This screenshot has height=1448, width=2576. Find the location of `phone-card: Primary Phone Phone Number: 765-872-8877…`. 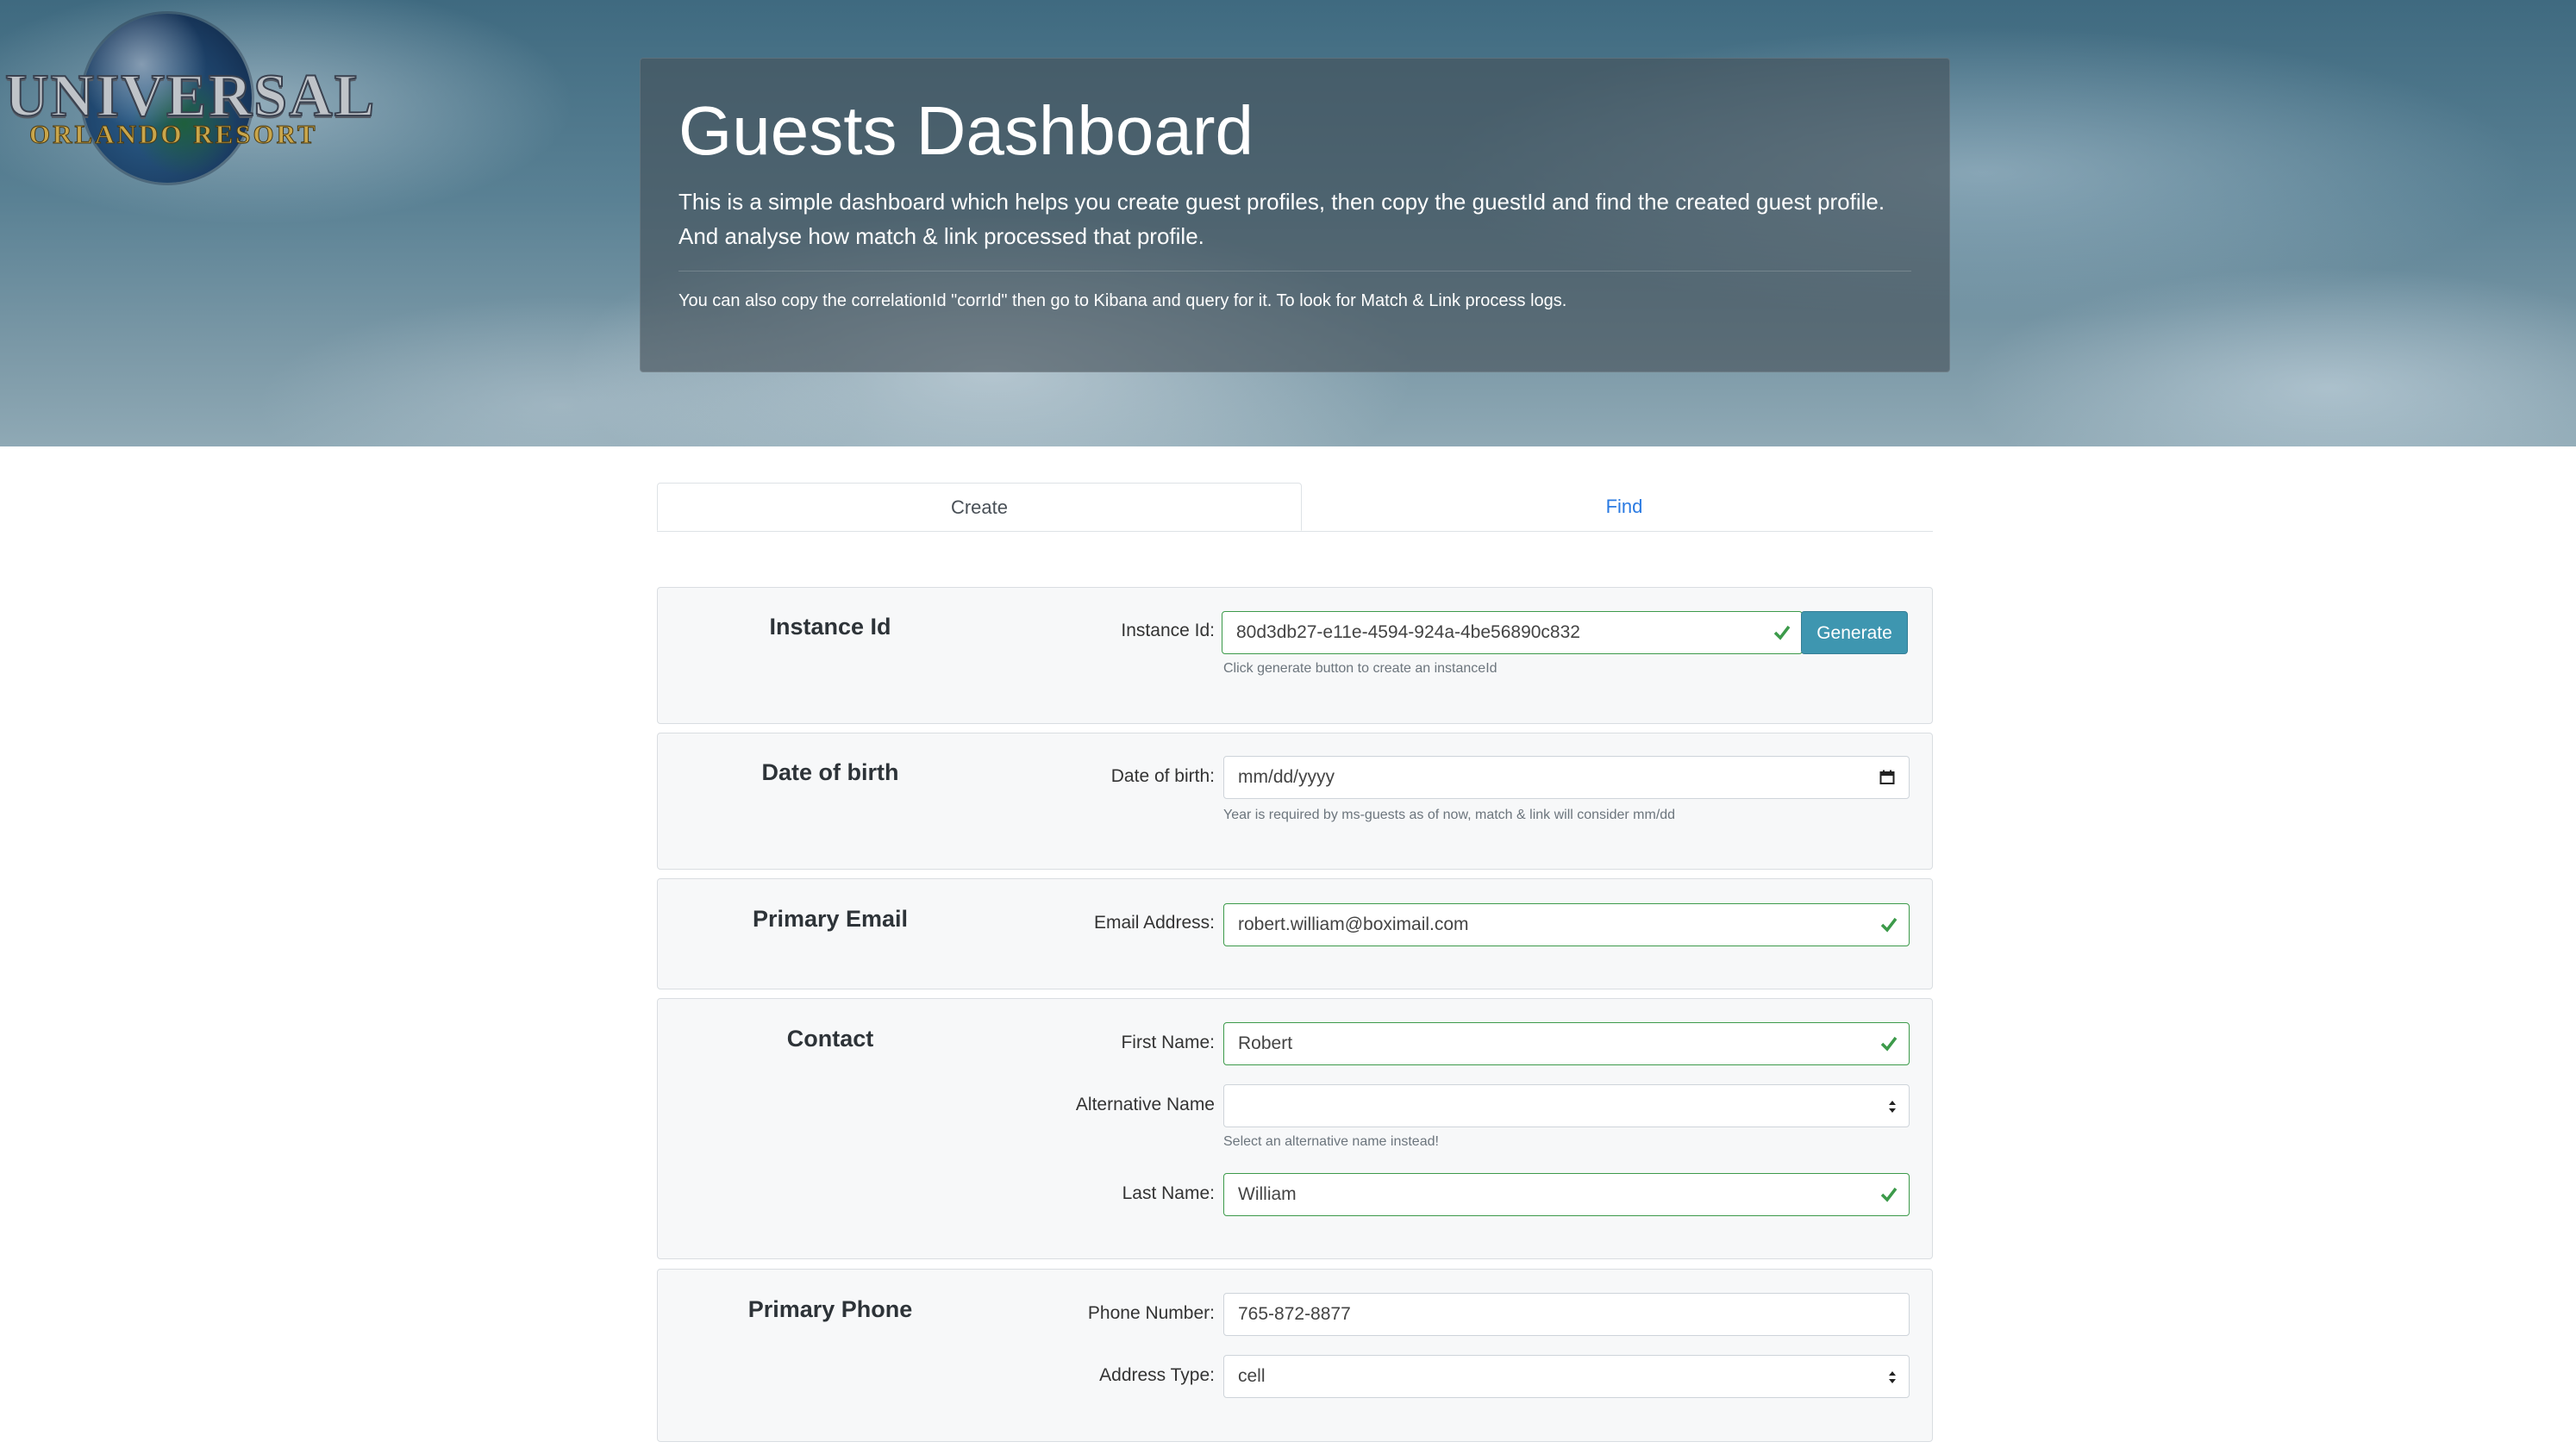

phone-card: Primary Phone Phone Number: 765-872-8877… is located at coordinates (1295, 1355).